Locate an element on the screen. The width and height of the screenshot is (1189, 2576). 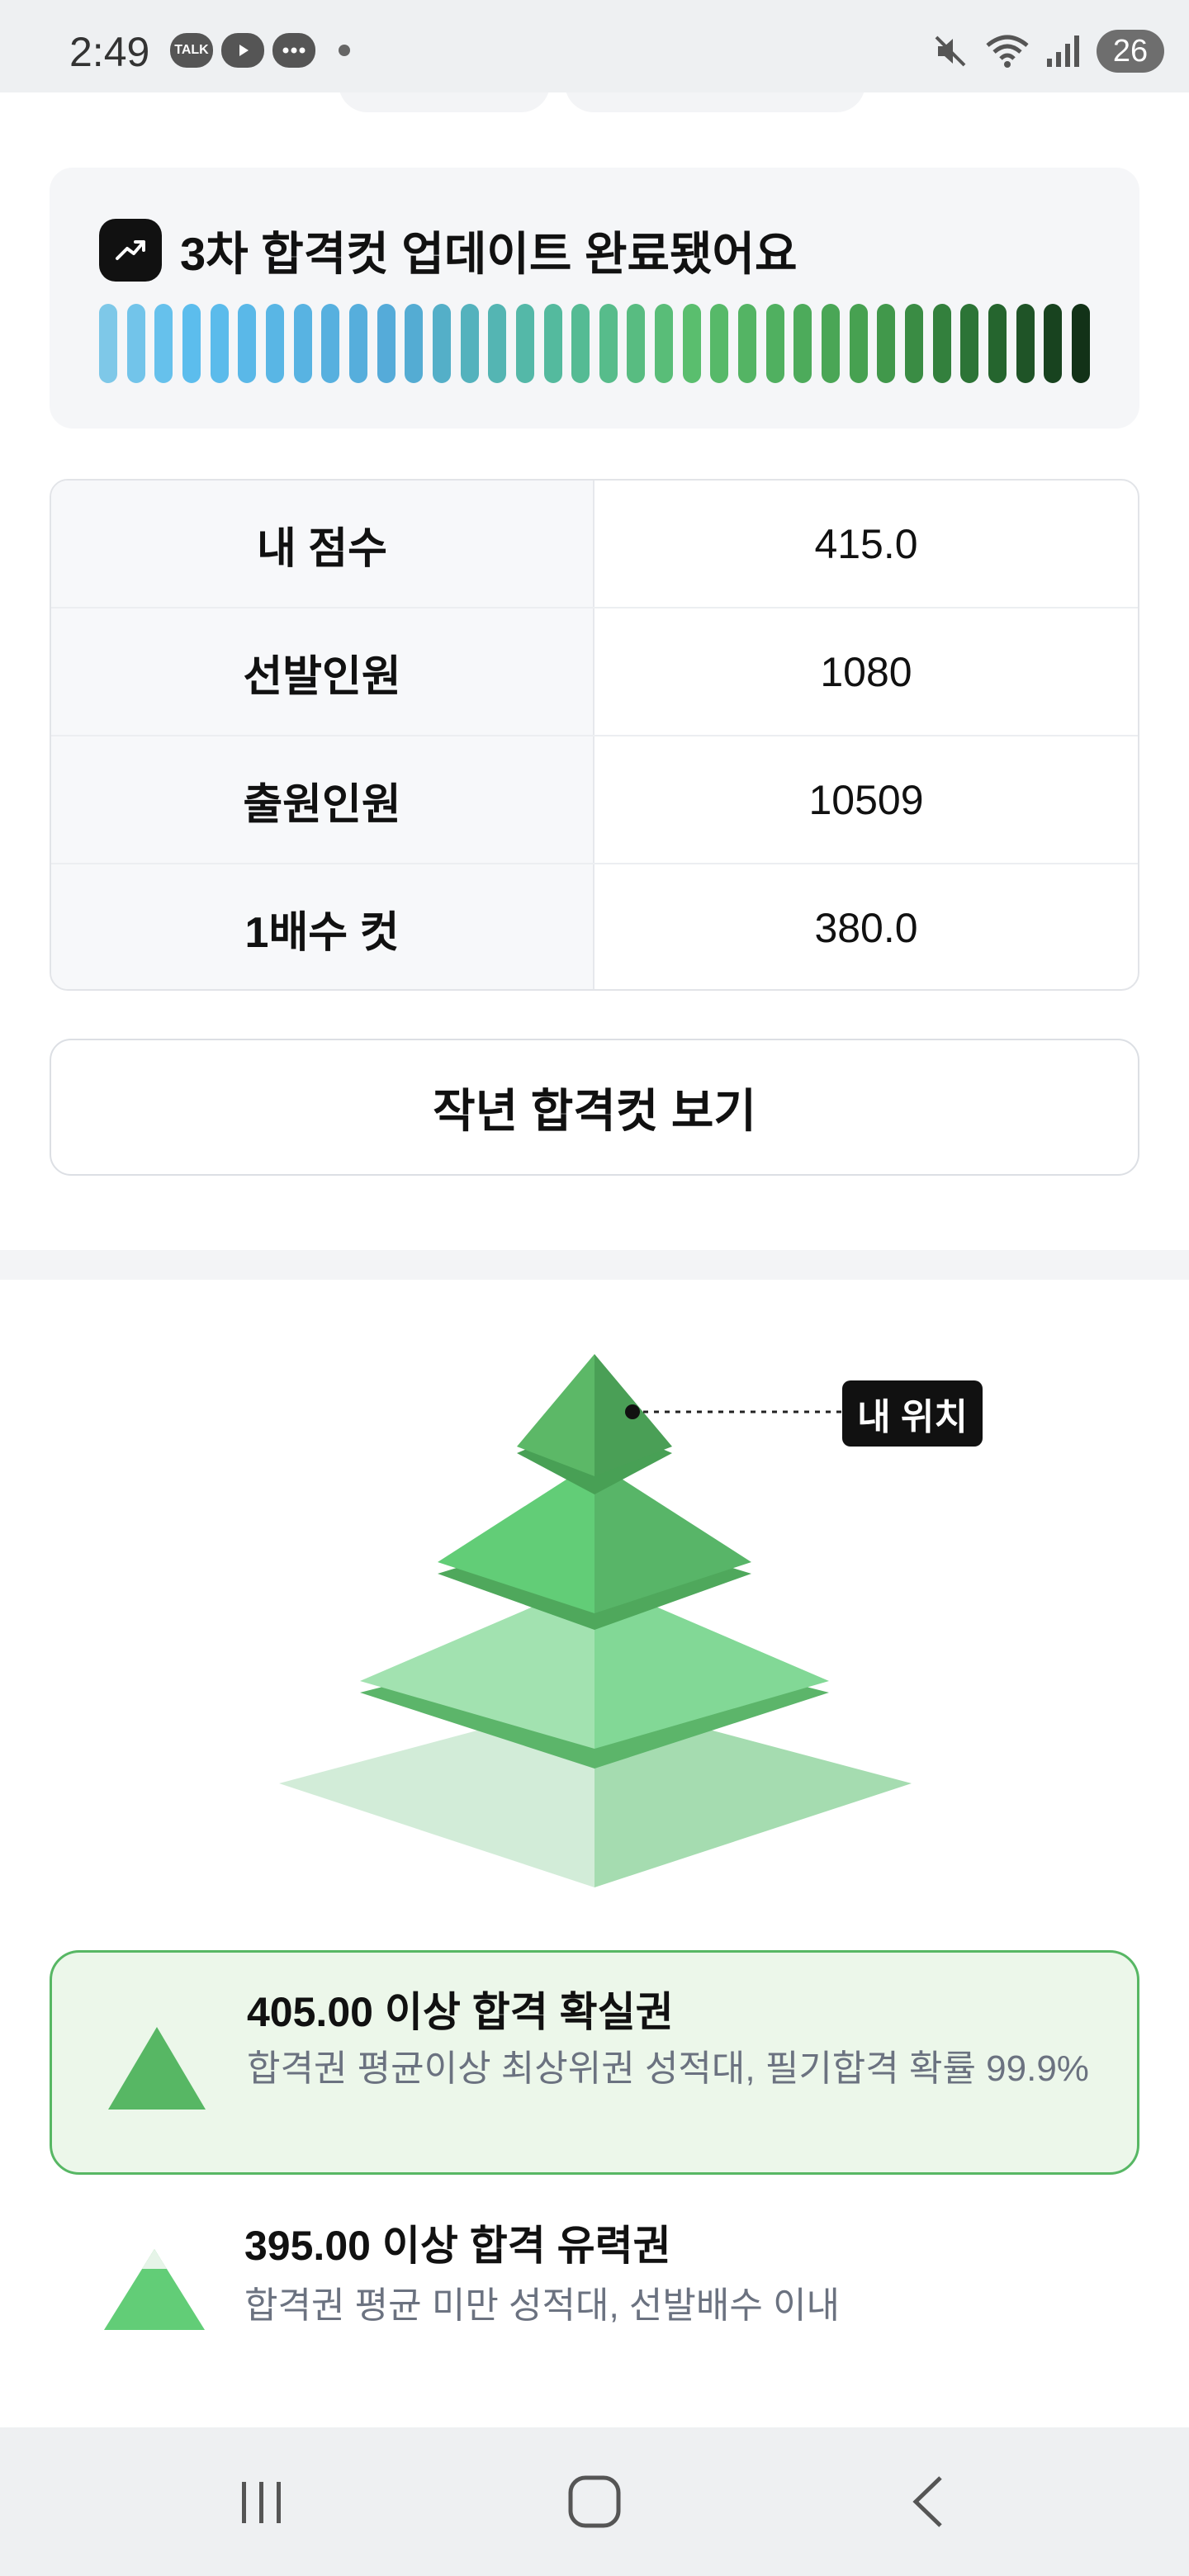
last-year-cutoff-button: 작년 합격컷 보기 is located at coordinates (594, 1107).